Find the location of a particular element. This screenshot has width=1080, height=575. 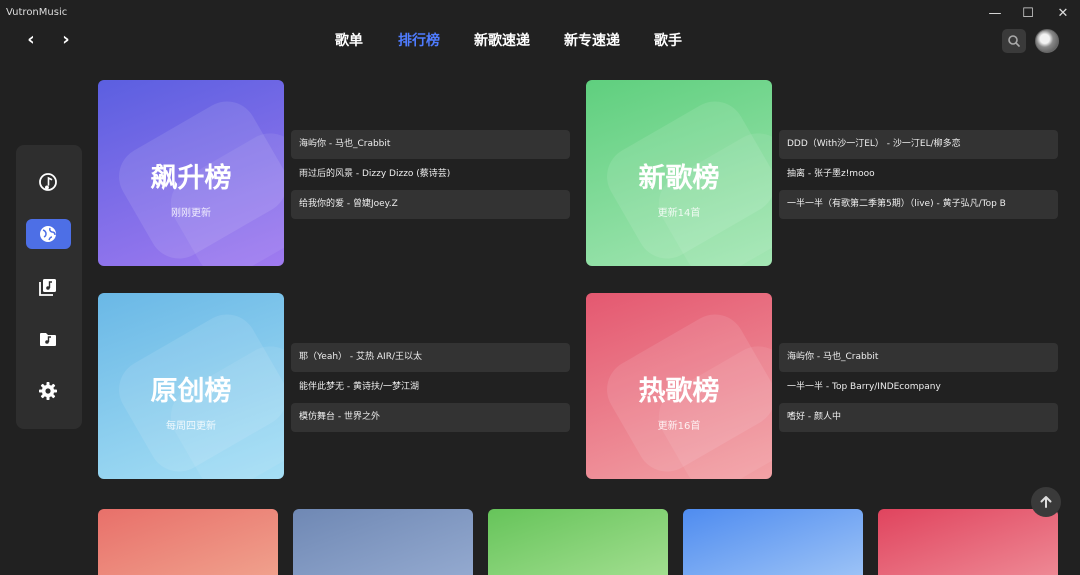

song-item: 耶（Yeah） - 艾热 AIR/王以太 is located at coordinates (430, 357).